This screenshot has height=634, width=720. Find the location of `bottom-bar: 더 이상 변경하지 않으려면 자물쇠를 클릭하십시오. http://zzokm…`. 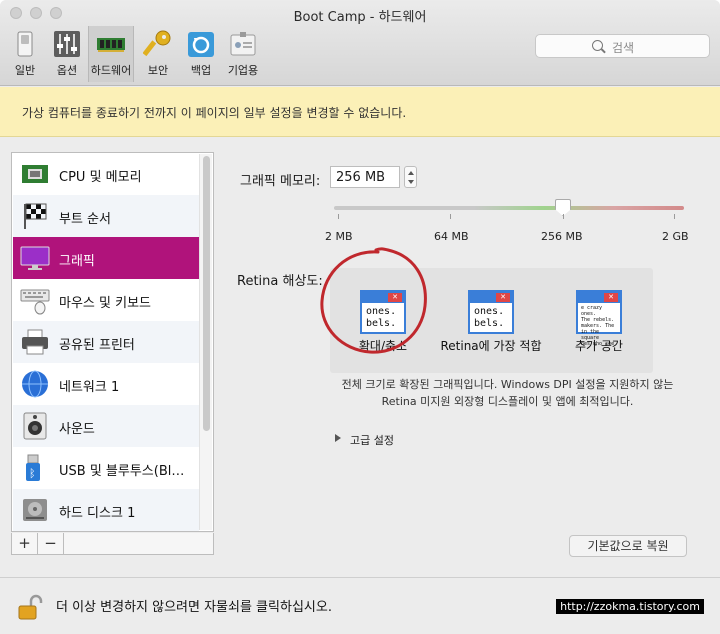

bottom-bar: 더 이상 변경하지 않으려면 자물쇠를 클릭하십시오. http://zzokm… is located at coordinates (360, 605).